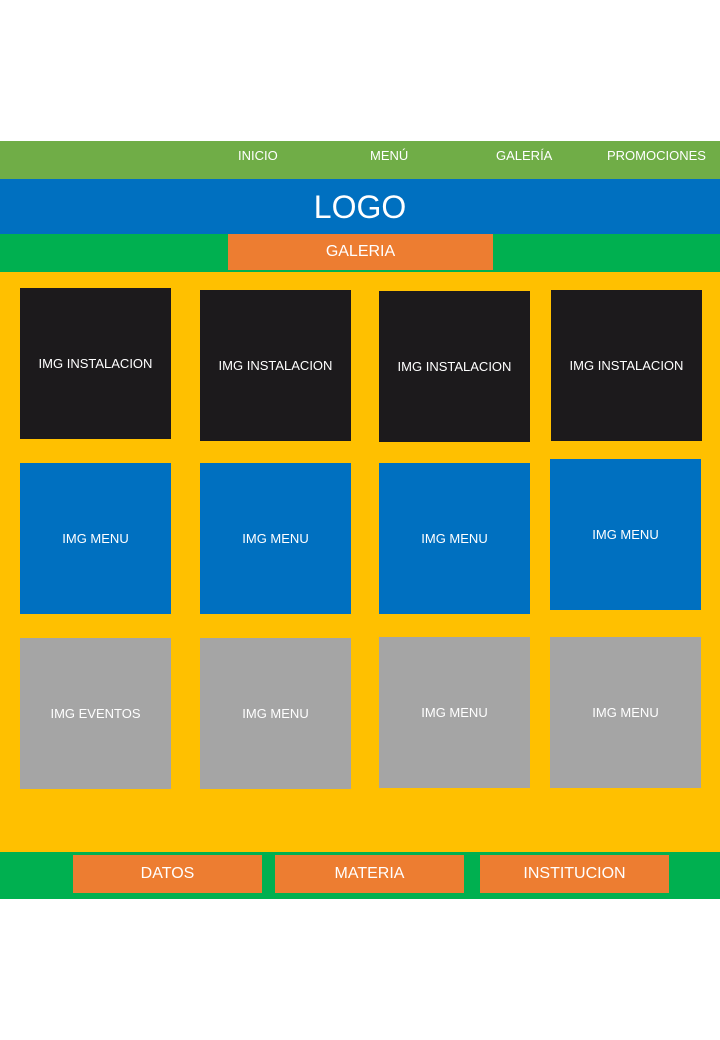 The height and width of the screenshot is (1040, 720). I want to click on footer-button-institucion: INSTITUCION, so click(574, 874).